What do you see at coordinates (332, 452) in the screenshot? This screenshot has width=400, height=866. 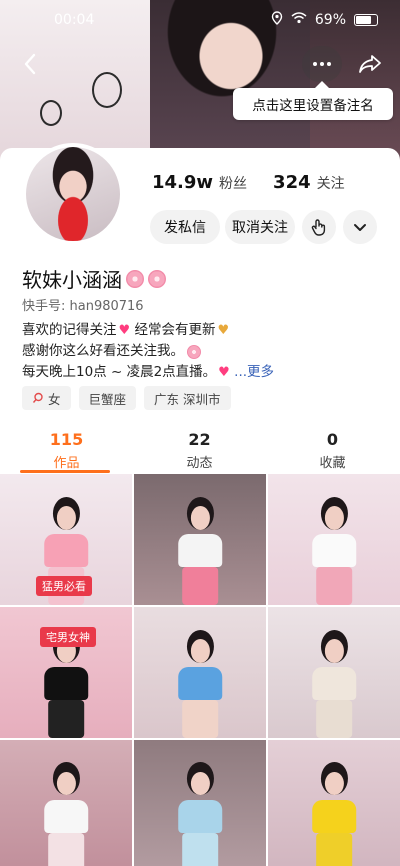 I see `tab-favorites: 0 收藏` at bounding box center [332, 452].